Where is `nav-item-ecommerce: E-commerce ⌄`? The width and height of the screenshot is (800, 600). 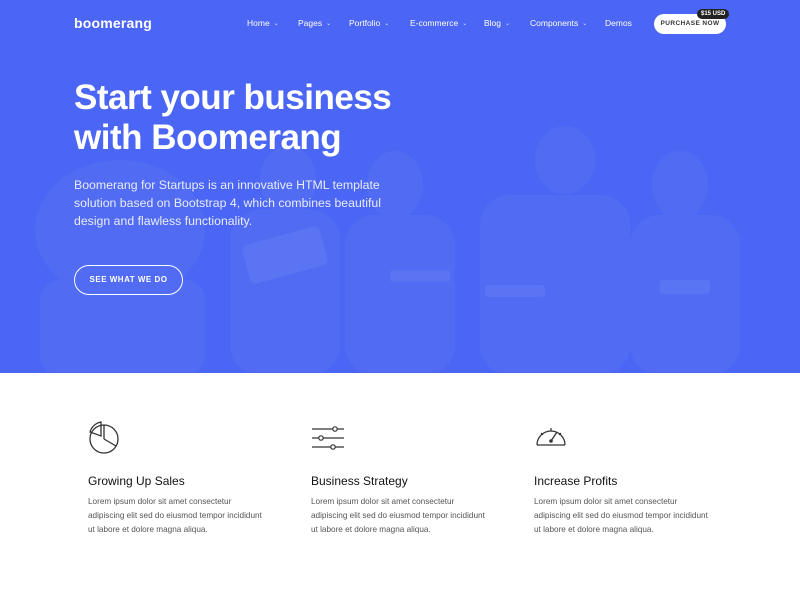 nav-item-ecommerce: E-commerce ⌄ is located at coordinates (438, 23).